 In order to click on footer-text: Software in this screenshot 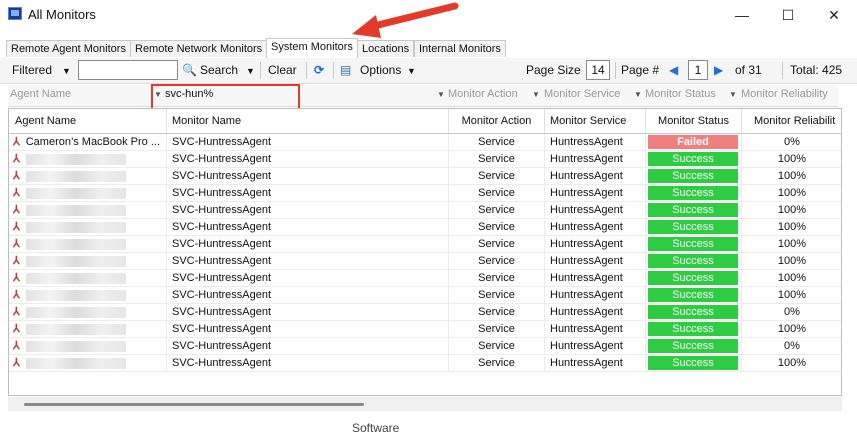, I will do `click(376, 428)`.